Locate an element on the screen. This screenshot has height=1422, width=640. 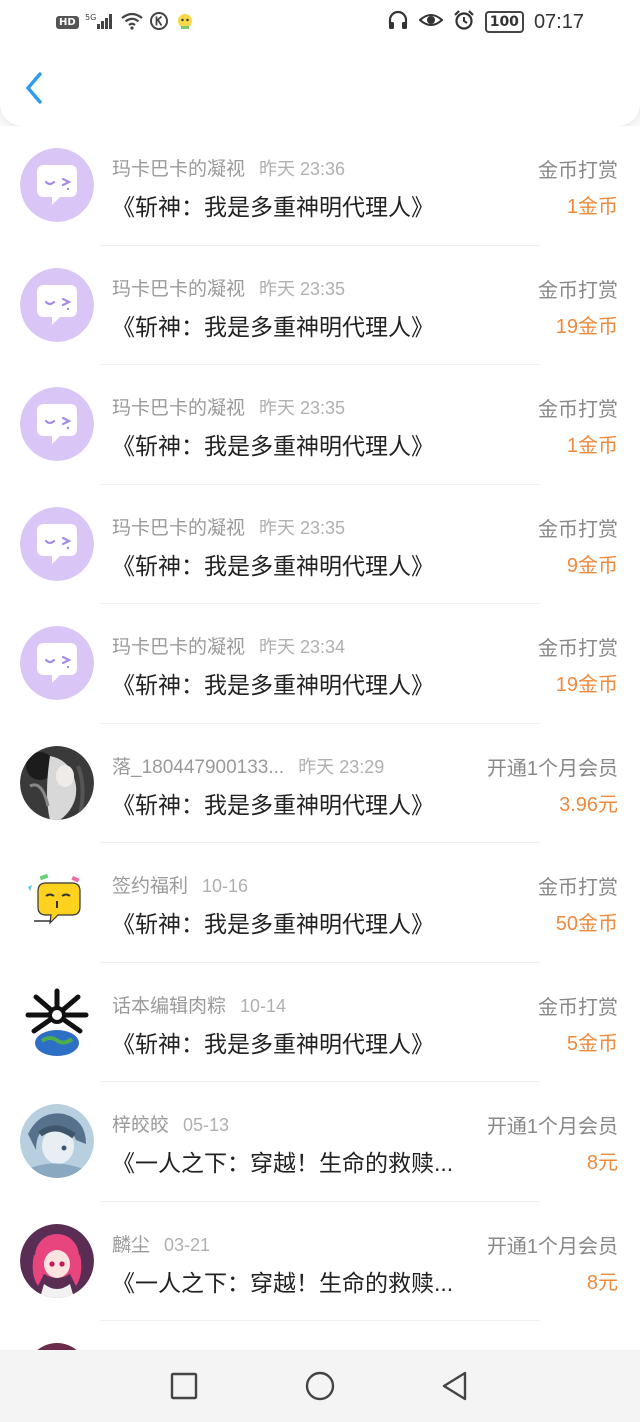
yellow-bubble-avatar-image is located at coordinates (57, 902).